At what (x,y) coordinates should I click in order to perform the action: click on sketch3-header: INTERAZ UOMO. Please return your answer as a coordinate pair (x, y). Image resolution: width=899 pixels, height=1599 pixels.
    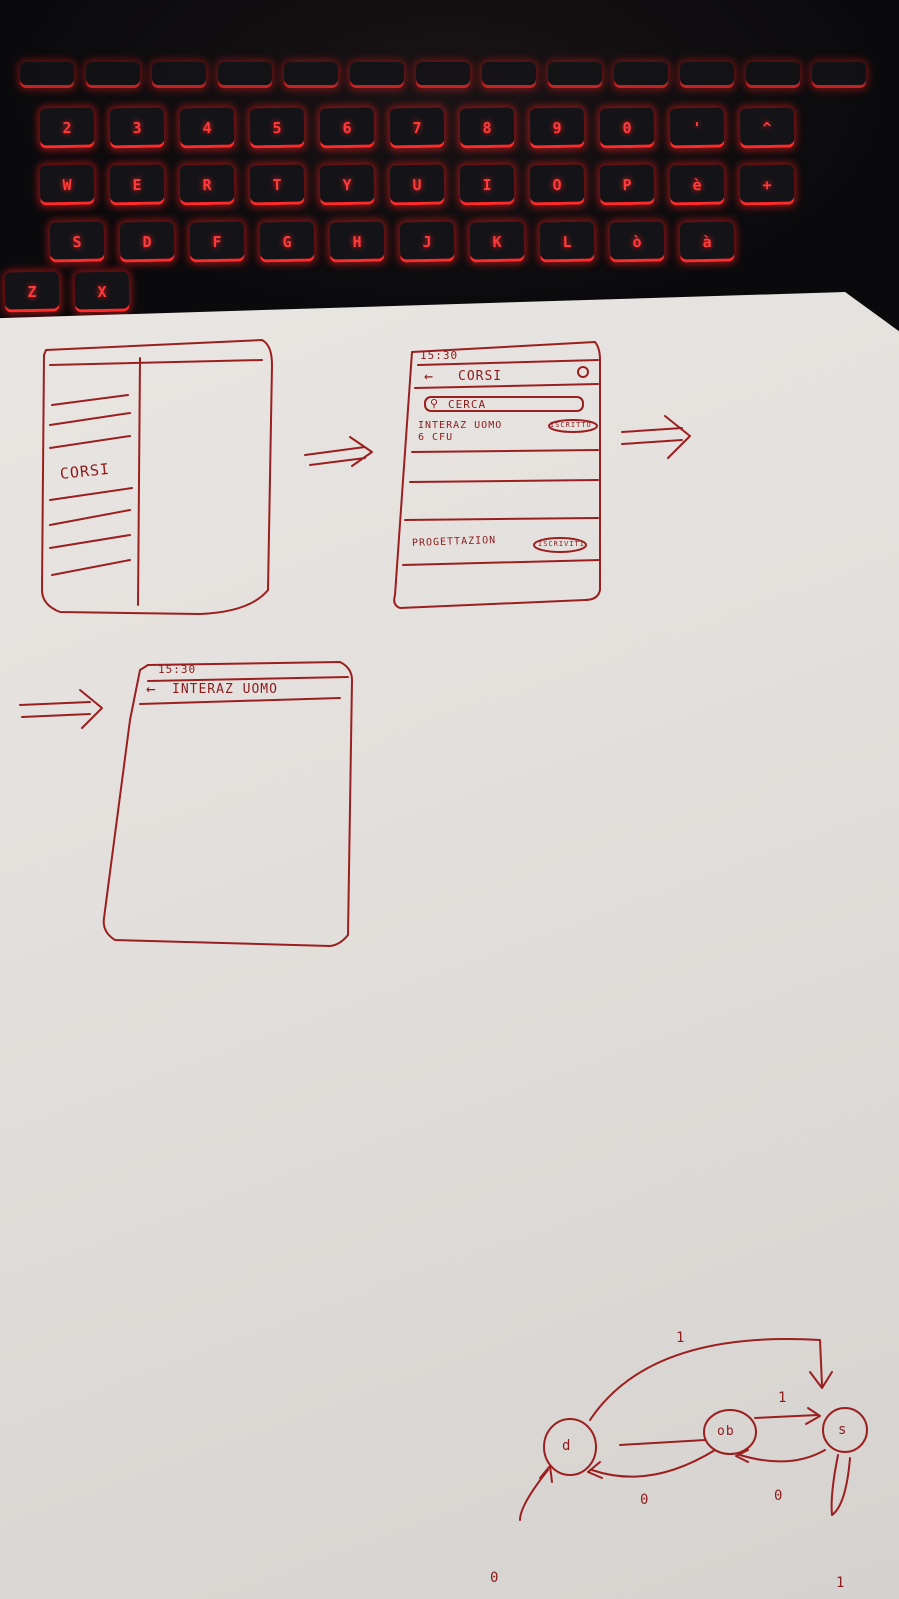
    Looking at the image, I should click on (225, 689).